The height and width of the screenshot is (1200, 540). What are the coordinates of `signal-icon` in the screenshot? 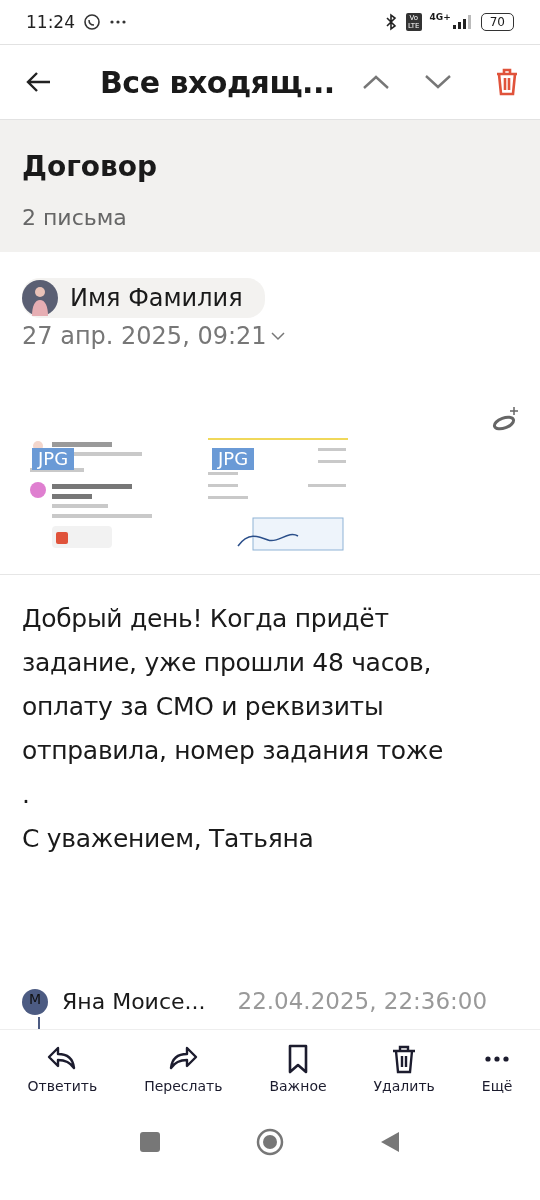 It's located at (462, 22).